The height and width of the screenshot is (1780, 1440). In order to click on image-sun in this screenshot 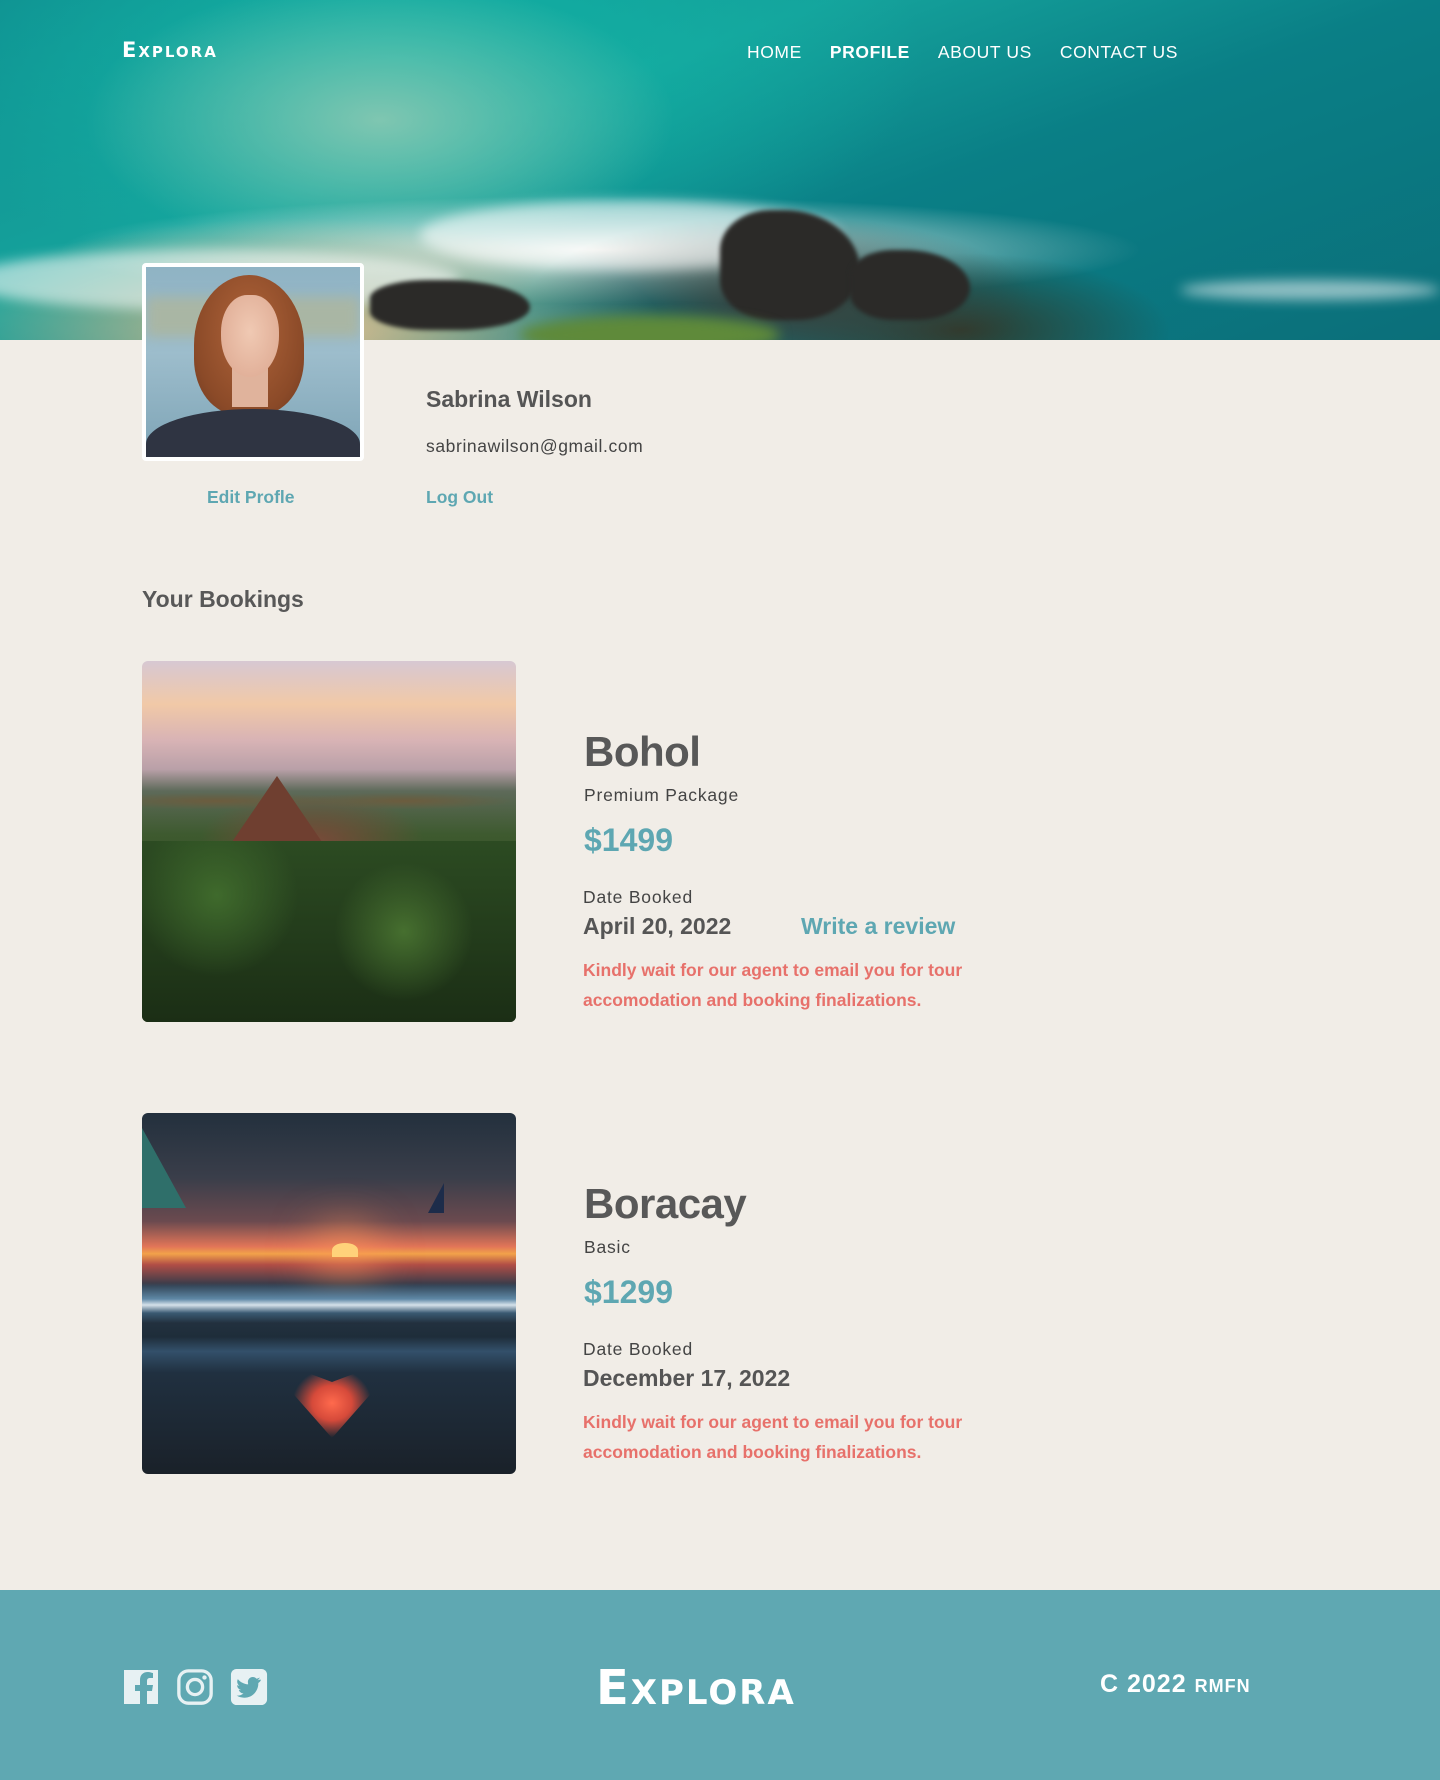, I will do `click(345, 1250)`.